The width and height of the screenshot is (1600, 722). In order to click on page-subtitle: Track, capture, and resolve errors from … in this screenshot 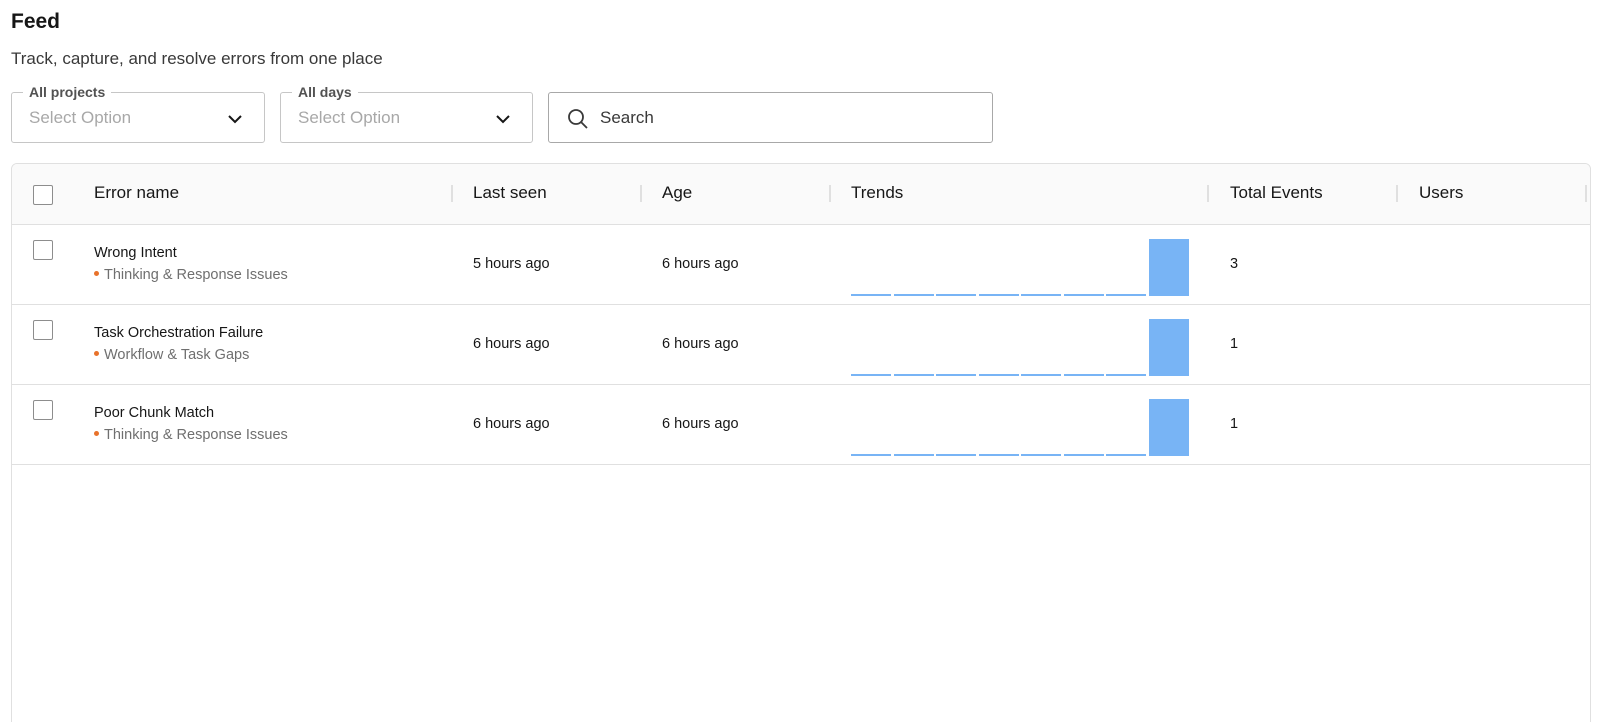, I will do `click(197, 58)`.